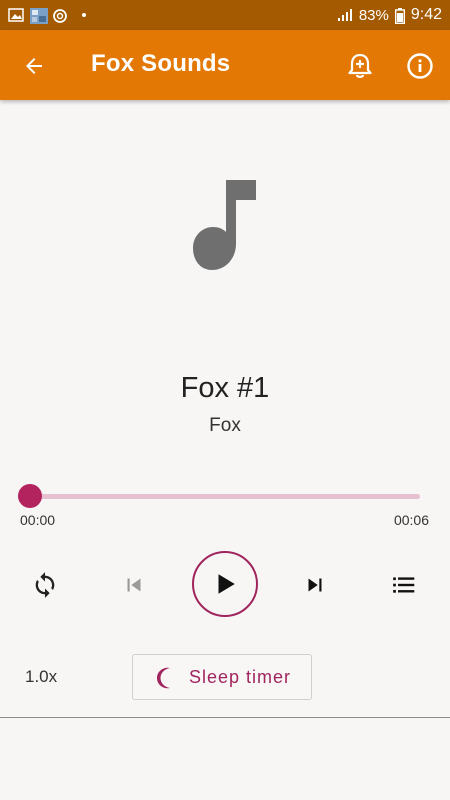  I want to click on skip-previous-icon, so click(134, 585).